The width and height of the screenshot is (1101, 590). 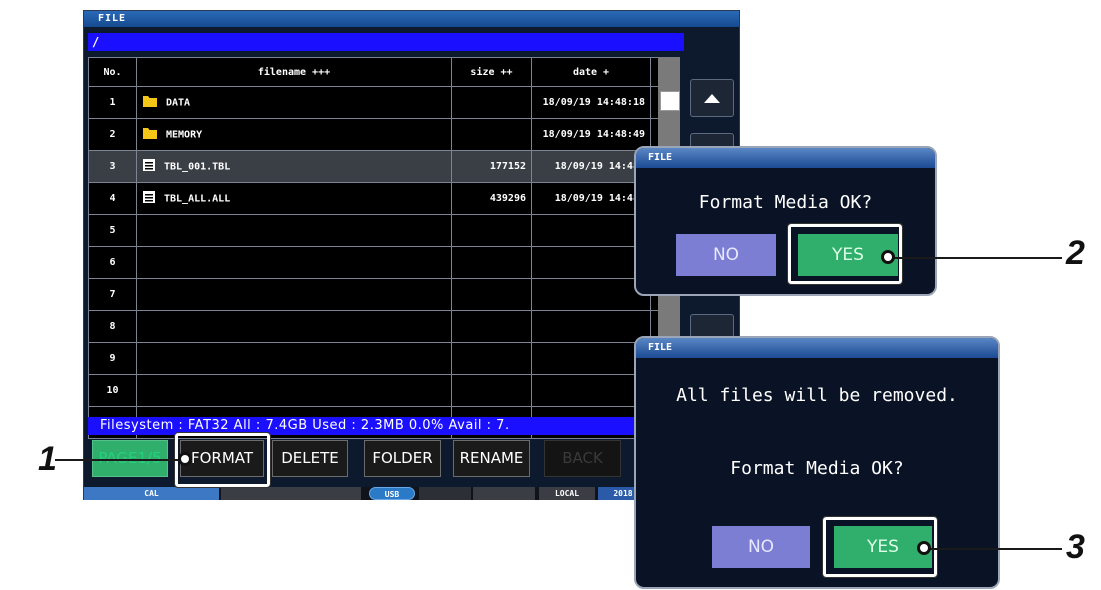 What do you see at coordinates (310, 458) in the screenshot?
I see `delete-button: DELETE` at bounding box center [310, 458].